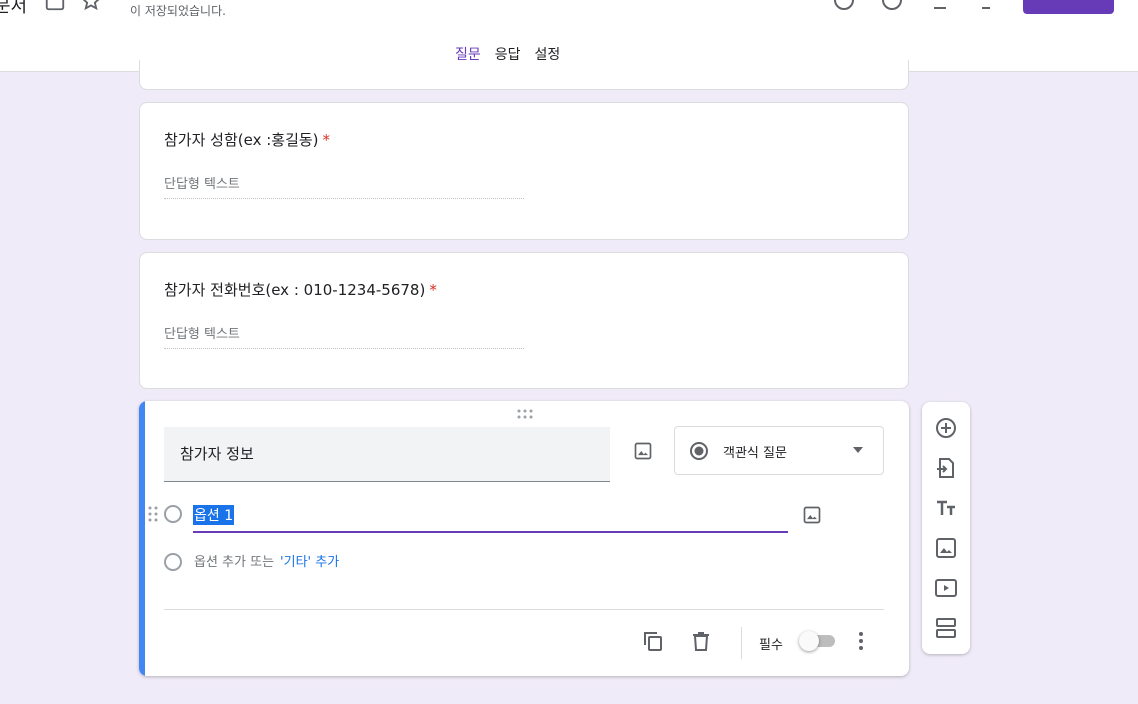  I want to click on add-option-link: 옵션 추가 또는, so click(234, 562).